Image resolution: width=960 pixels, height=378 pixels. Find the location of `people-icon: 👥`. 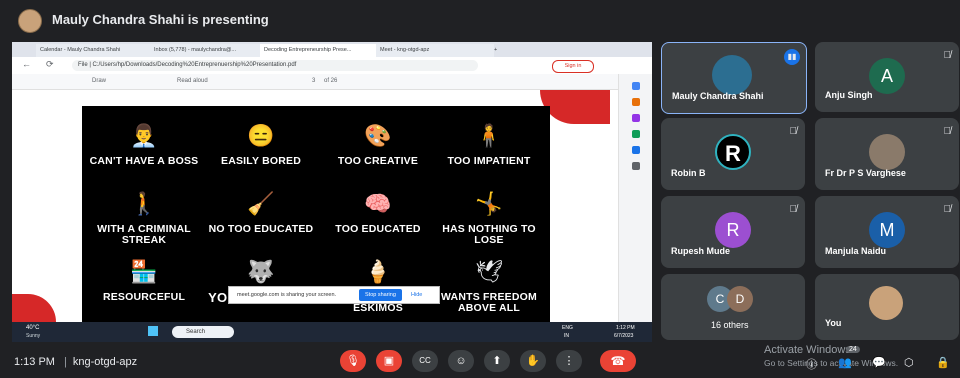

people-icon: 👥 is located at coordinates (845, 362).